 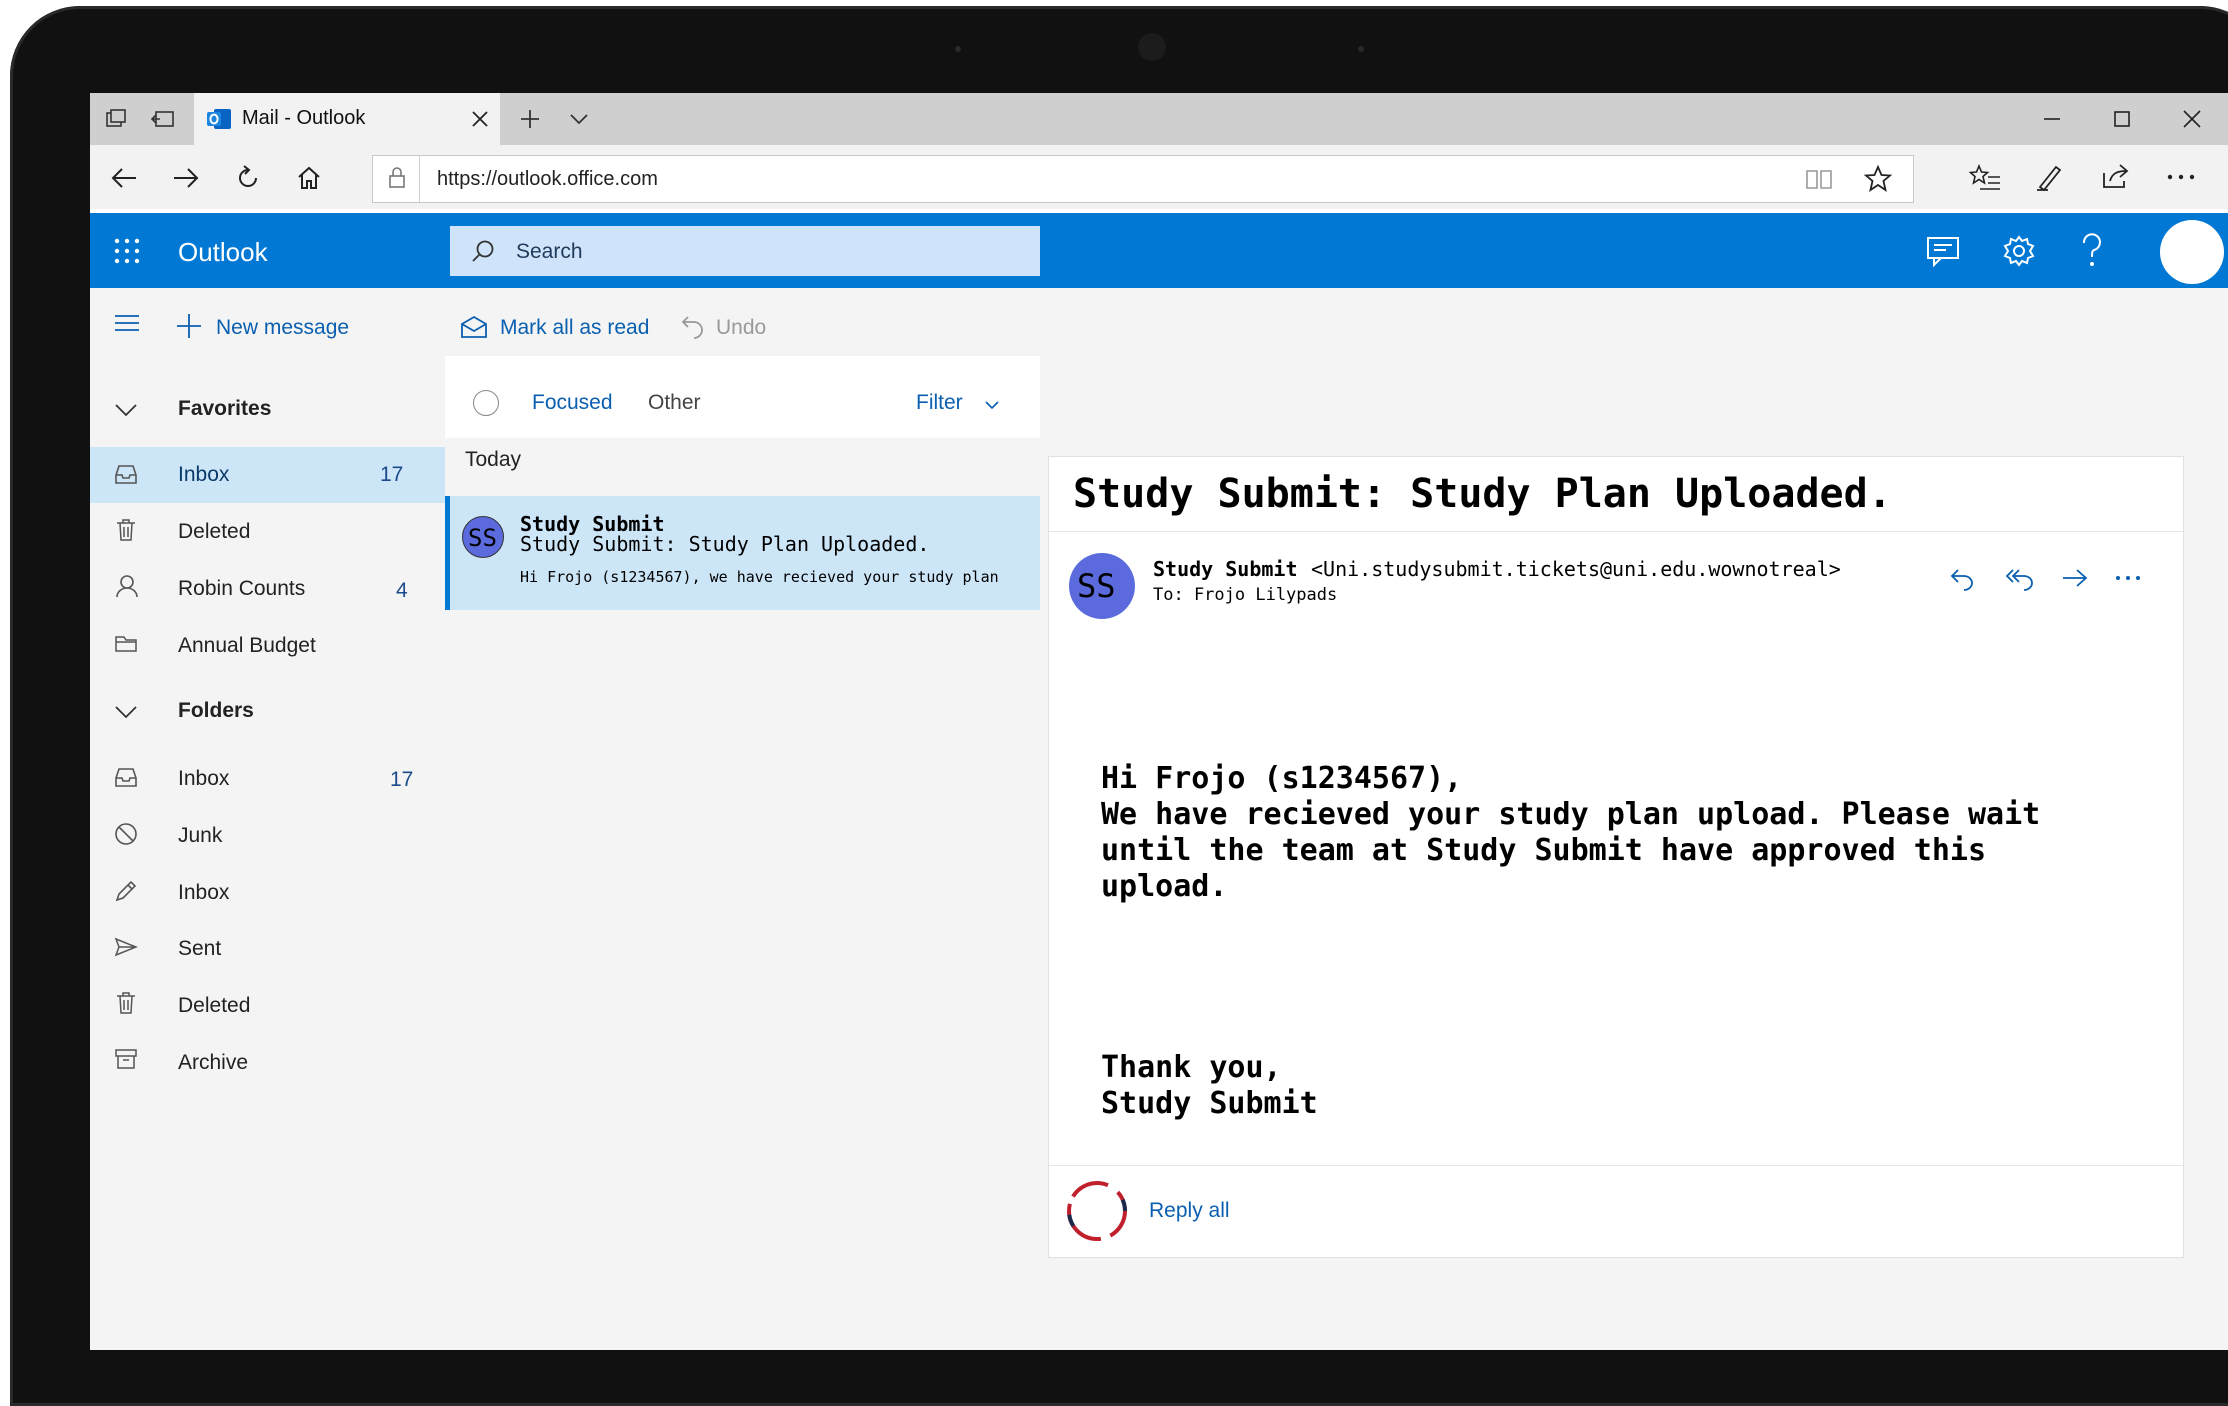 I want to click on undo-icon, so click(x=693, y=326).